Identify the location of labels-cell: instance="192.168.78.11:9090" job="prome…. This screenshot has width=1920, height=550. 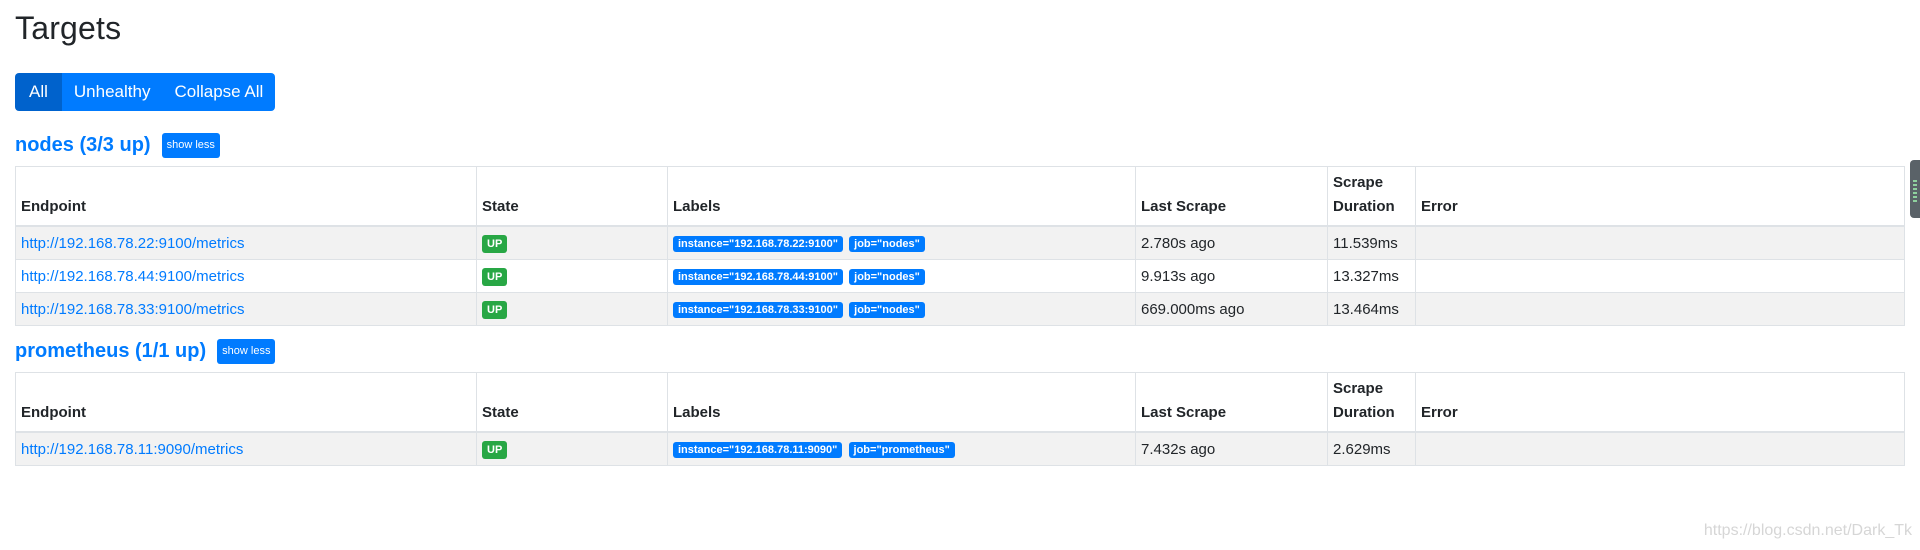
(901, 448).